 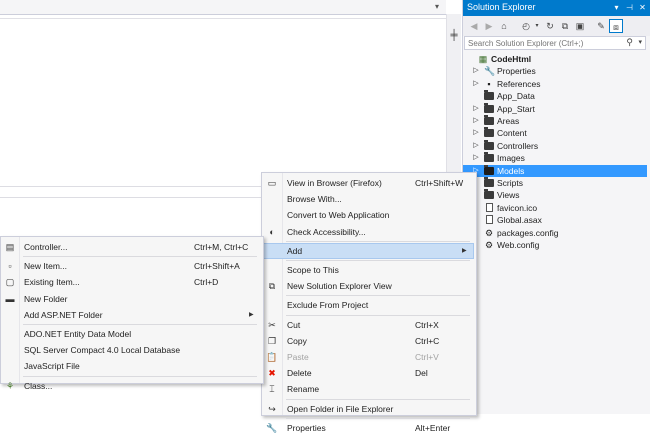 I want to click on collapse-all-icon: ⧉, so click(x=565, y=26).